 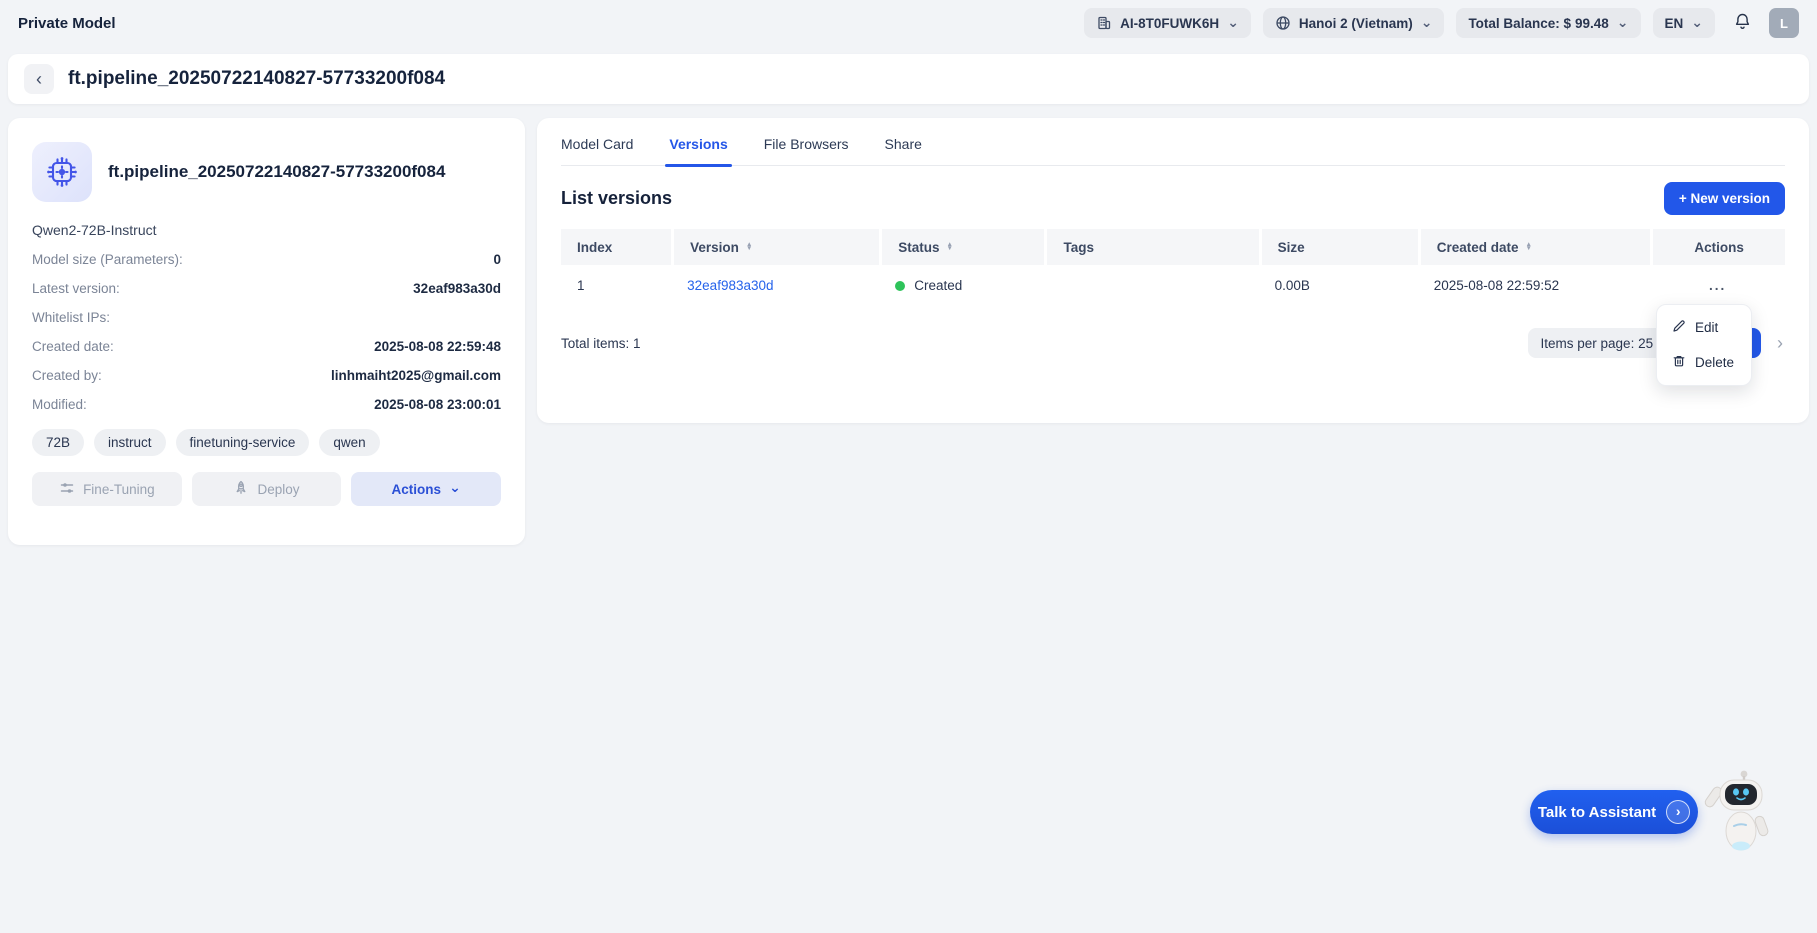 I want to click on org-selector-label: AI-8T0FUWK6H, so click(x=1170, y=23).